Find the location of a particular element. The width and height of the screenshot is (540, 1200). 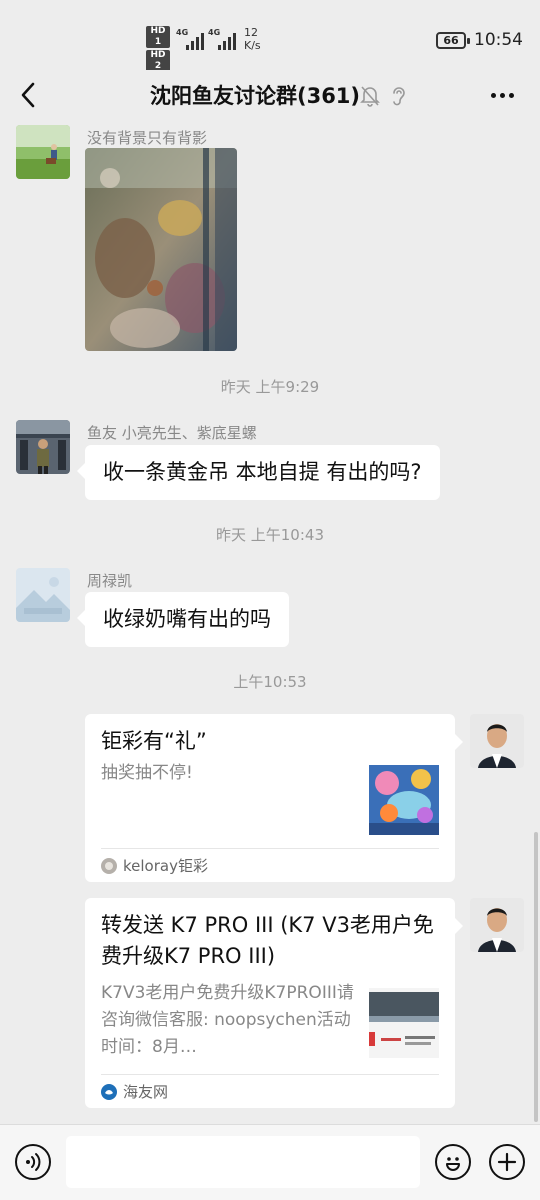

emoji-icon is located at coordinates (453, 1164).